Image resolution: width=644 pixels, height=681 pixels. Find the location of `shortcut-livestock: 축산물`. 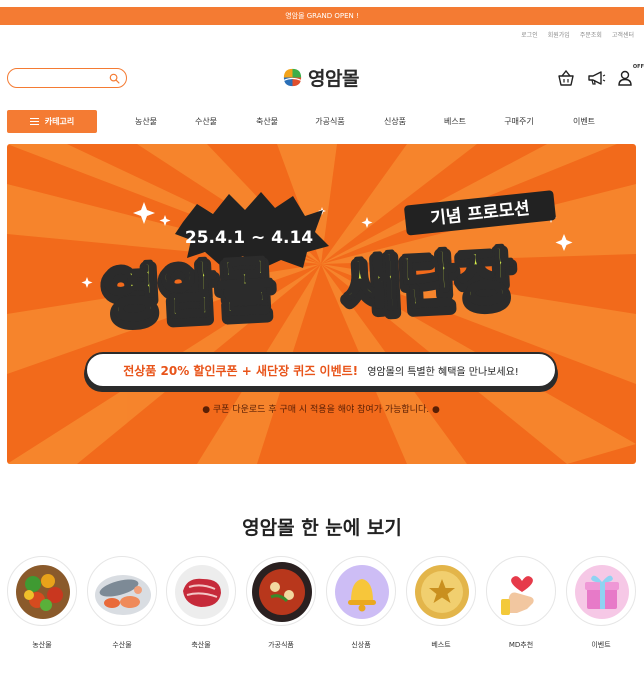

shortcut-livestock: 축산물 is located at coordinates (201, 603).